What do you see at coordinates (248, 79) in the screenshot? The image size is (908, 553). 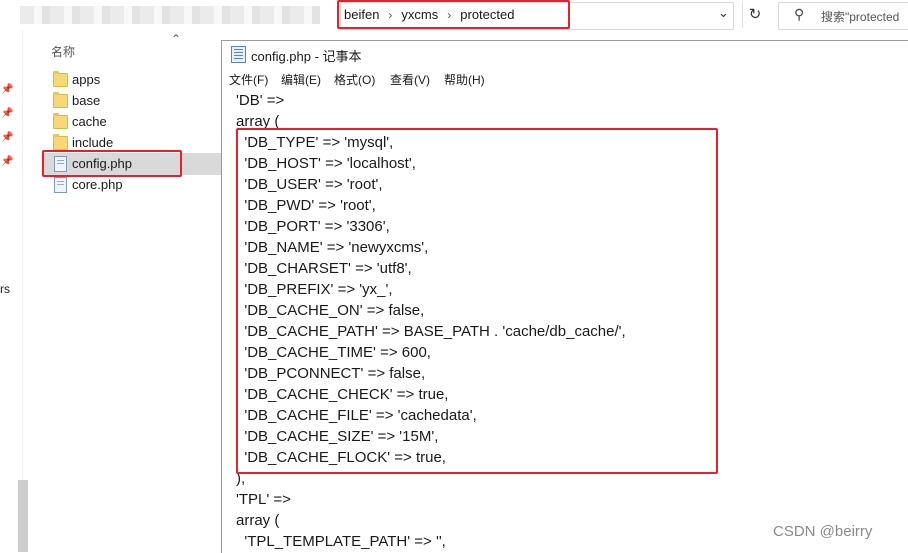 I see `menu-file: 文件(F)` at bounding box center [248, 79].